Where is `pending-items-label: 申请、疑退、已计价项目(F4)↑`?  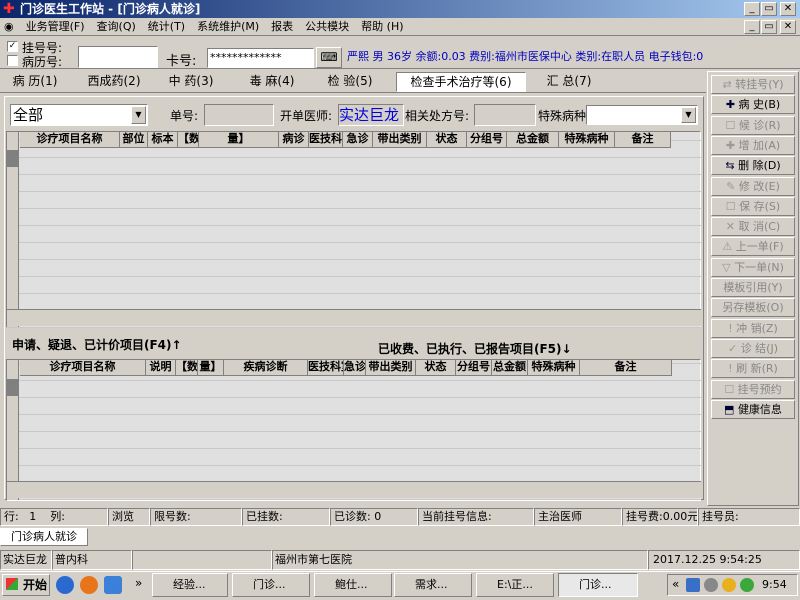 pending-items-label: 申请、疑退、已计价项目(F4)↑ is located at coordinates (97, 344).